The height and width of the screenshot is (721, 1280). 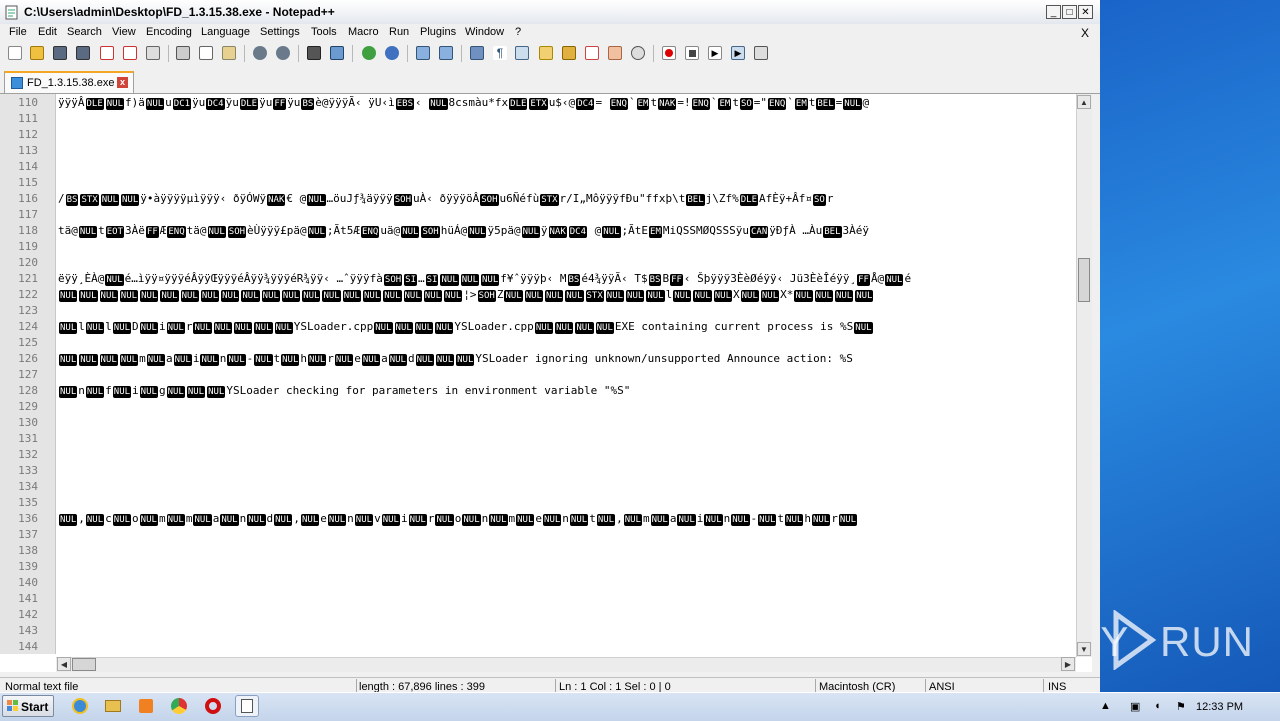 What do you see at coordinates (538, 630) in the screenshot?
I see `editor-line: 143` at bounding box center [538, 630].